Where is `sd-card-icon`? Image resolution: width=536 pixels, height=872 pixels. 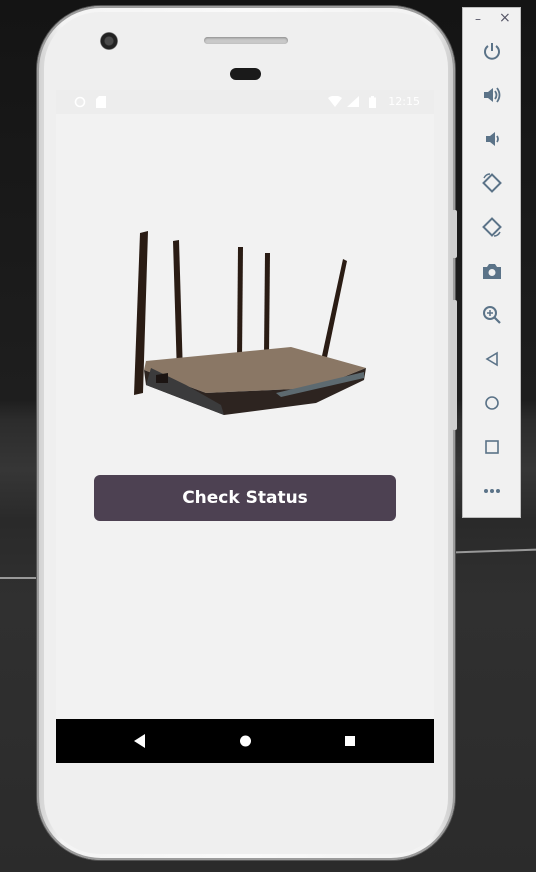 sd-card-icon is located at coordinates (101, 103).